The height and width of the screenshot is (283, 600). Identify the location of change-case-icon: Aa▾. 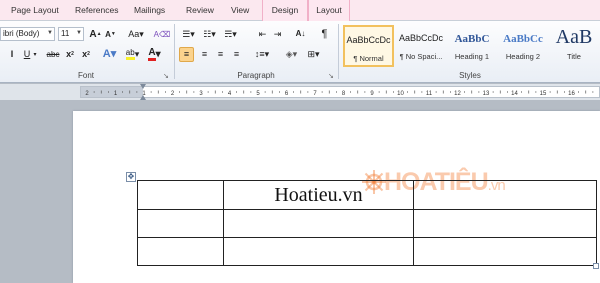
(136, 34).